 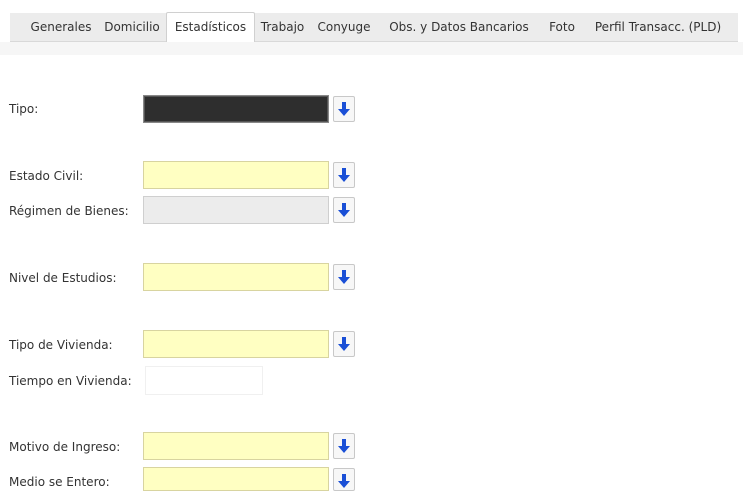 I want to click on estado-civil-label: Estado Civil:, so click(x=46, y=176).